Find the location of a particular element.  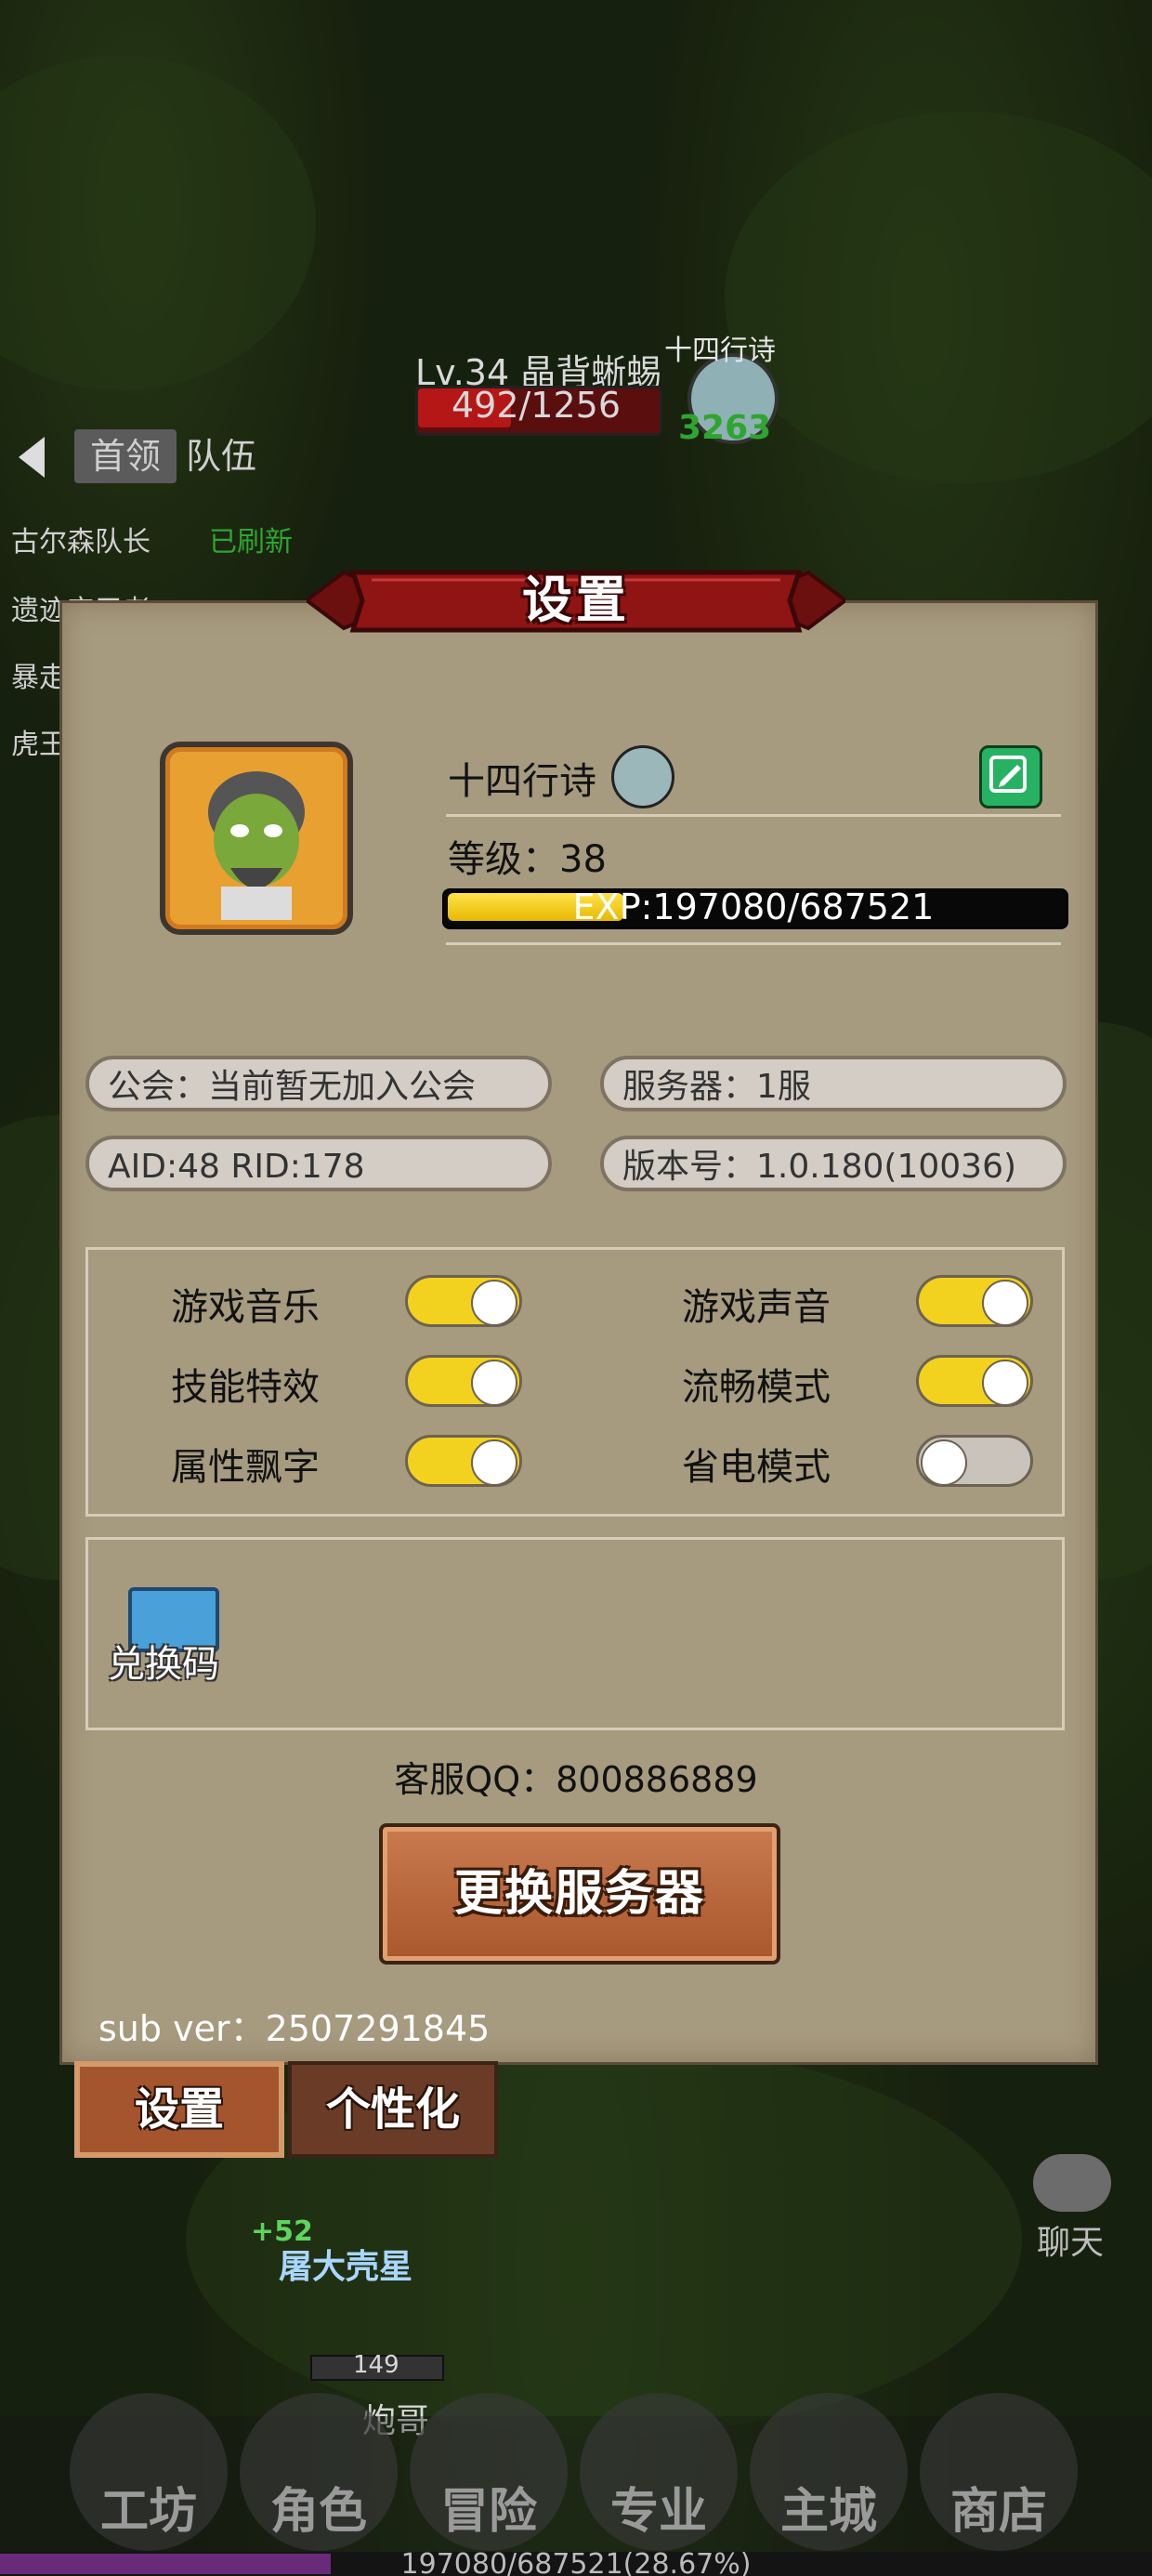

back-arrow-icon is located at coordinates (32, 457).